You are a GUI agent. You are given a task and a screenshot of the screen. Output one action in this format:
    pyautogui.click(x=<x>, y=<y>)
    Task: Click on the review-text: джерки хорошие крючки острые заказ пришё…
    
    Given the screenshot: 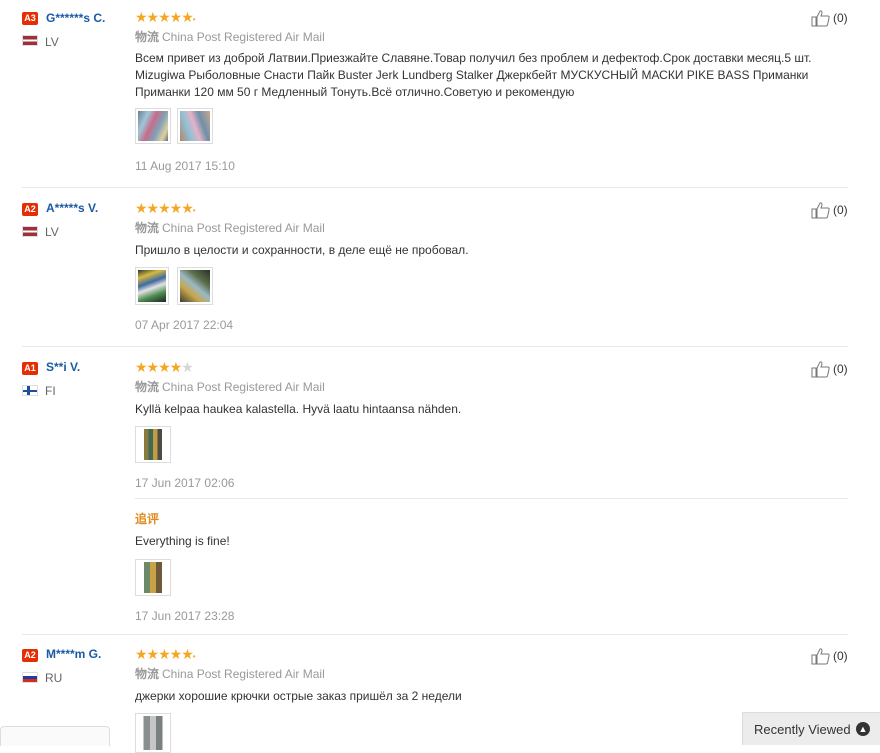 What is the action you would take?
    pyautogui.click(x=298, y=696)
    